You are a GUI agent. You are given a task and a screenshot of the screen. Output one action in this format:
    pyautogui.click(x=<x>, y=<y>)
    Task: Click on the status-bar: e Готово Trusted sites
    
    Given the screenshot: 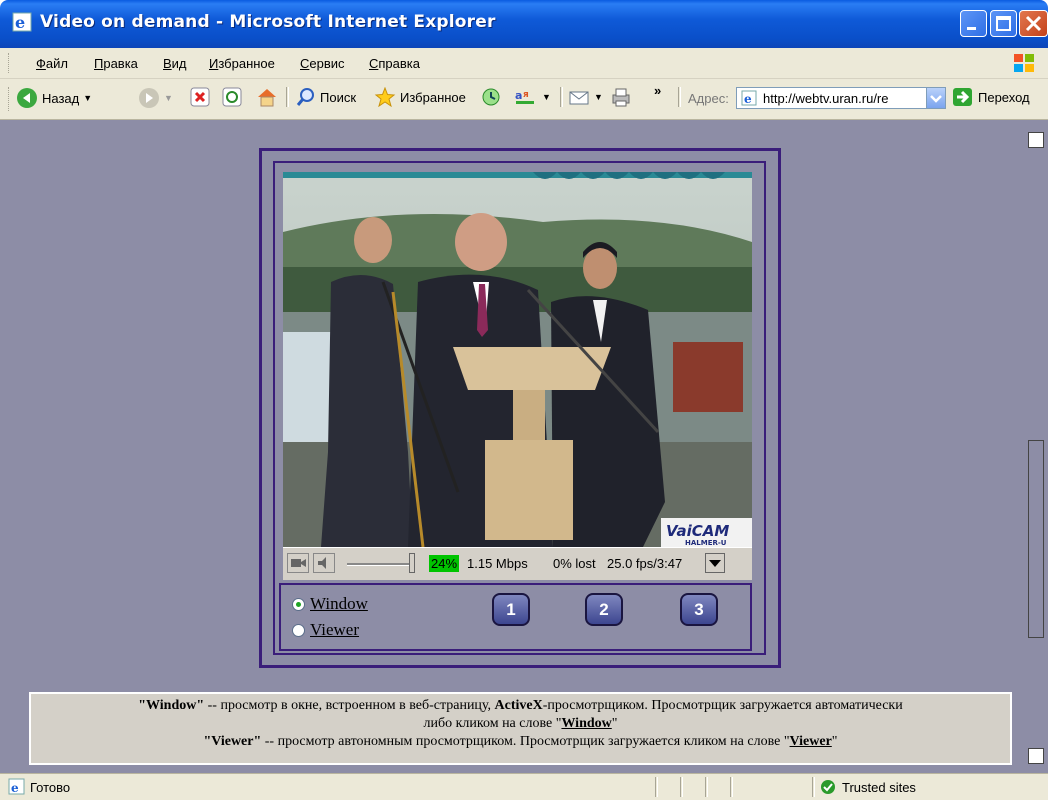 What is the action you would take?
    pyautogui.click(x=524, y=786)
    